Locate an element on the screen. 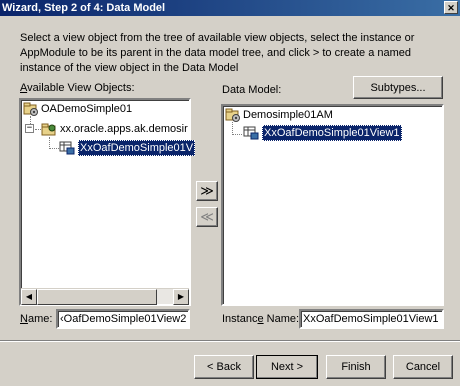  remove-from-data-model-button: ≪ is located at coordinates (207, 217).